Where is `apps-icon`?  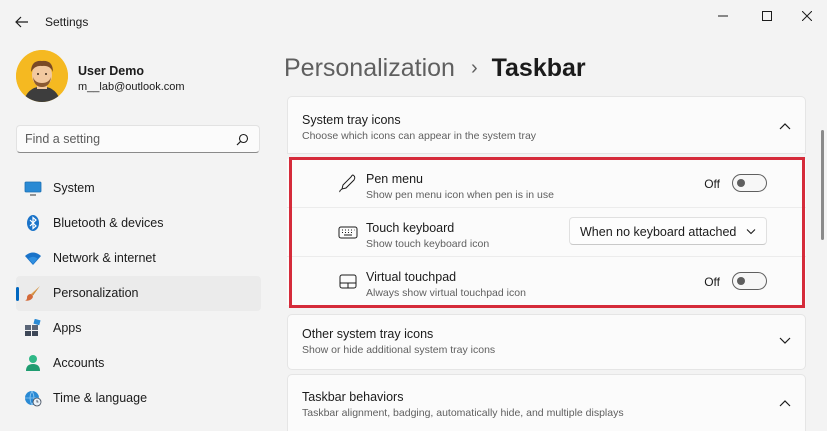 apps-icon is located at coordinates (33, 327).